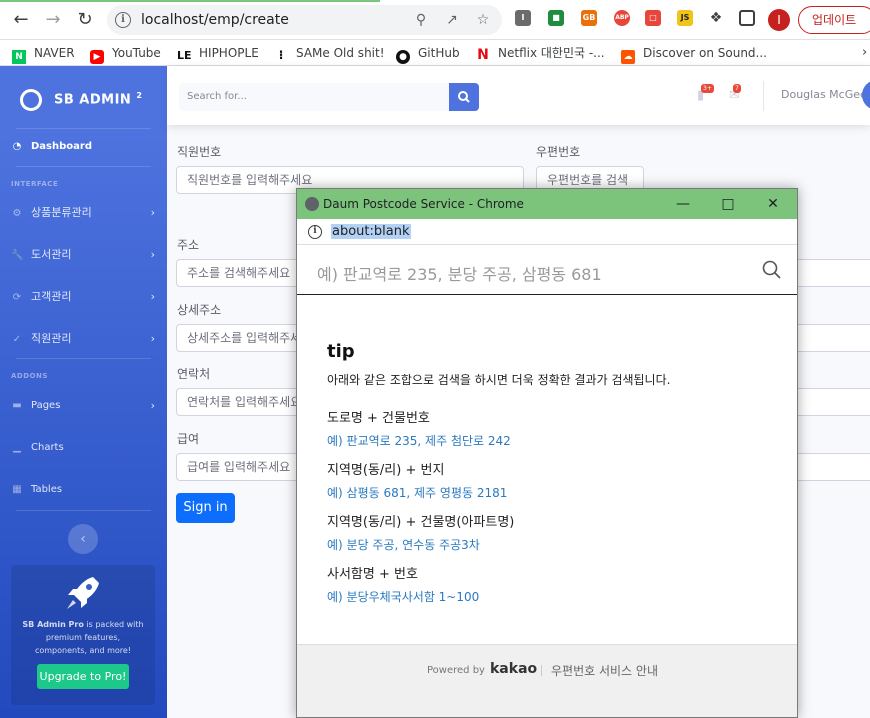 The image size is (870, 718). I want to click on user-name: Douglas McGee, so click(824, 94).